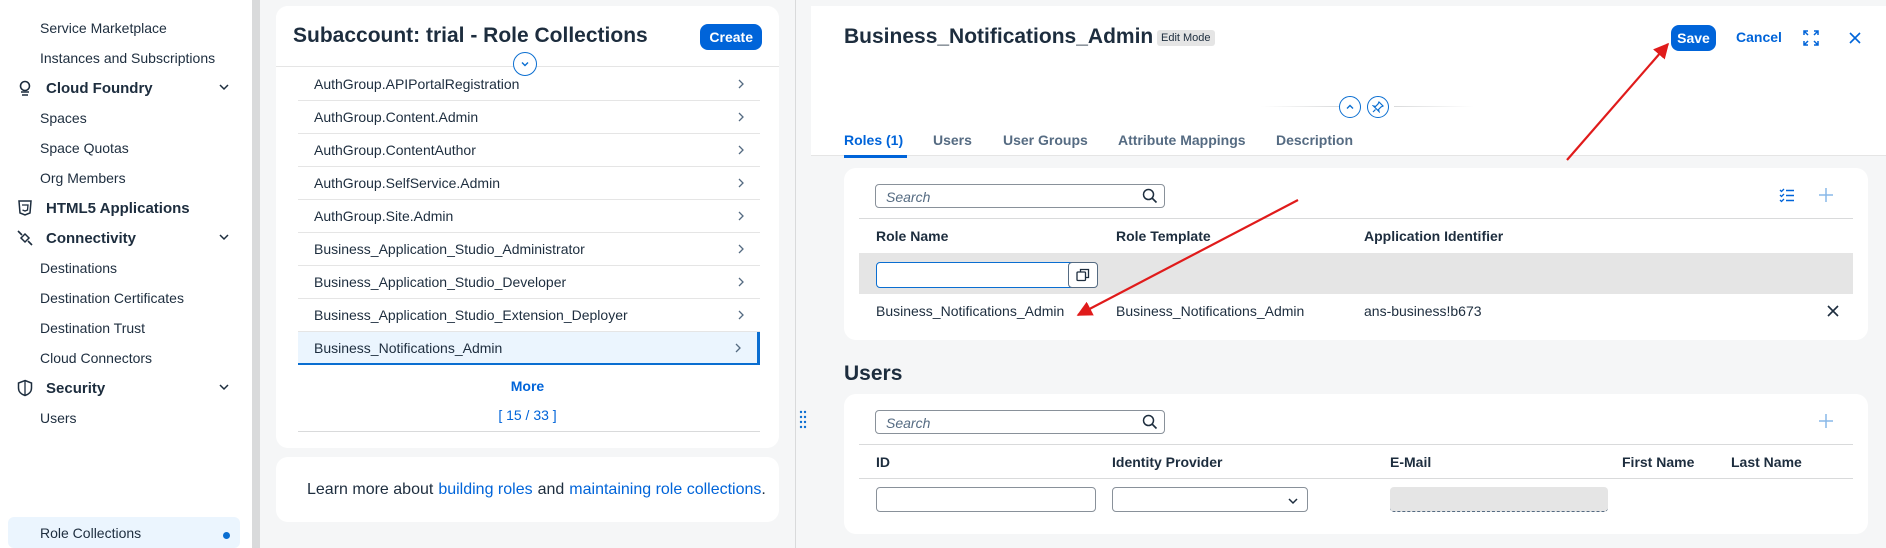 Image resolution: width=1886 pixels, height=548 pixels. What do you see at coordinates (1855, 38) in the screenshot?
I see `close-icon` at bounding box center [1855, 38].